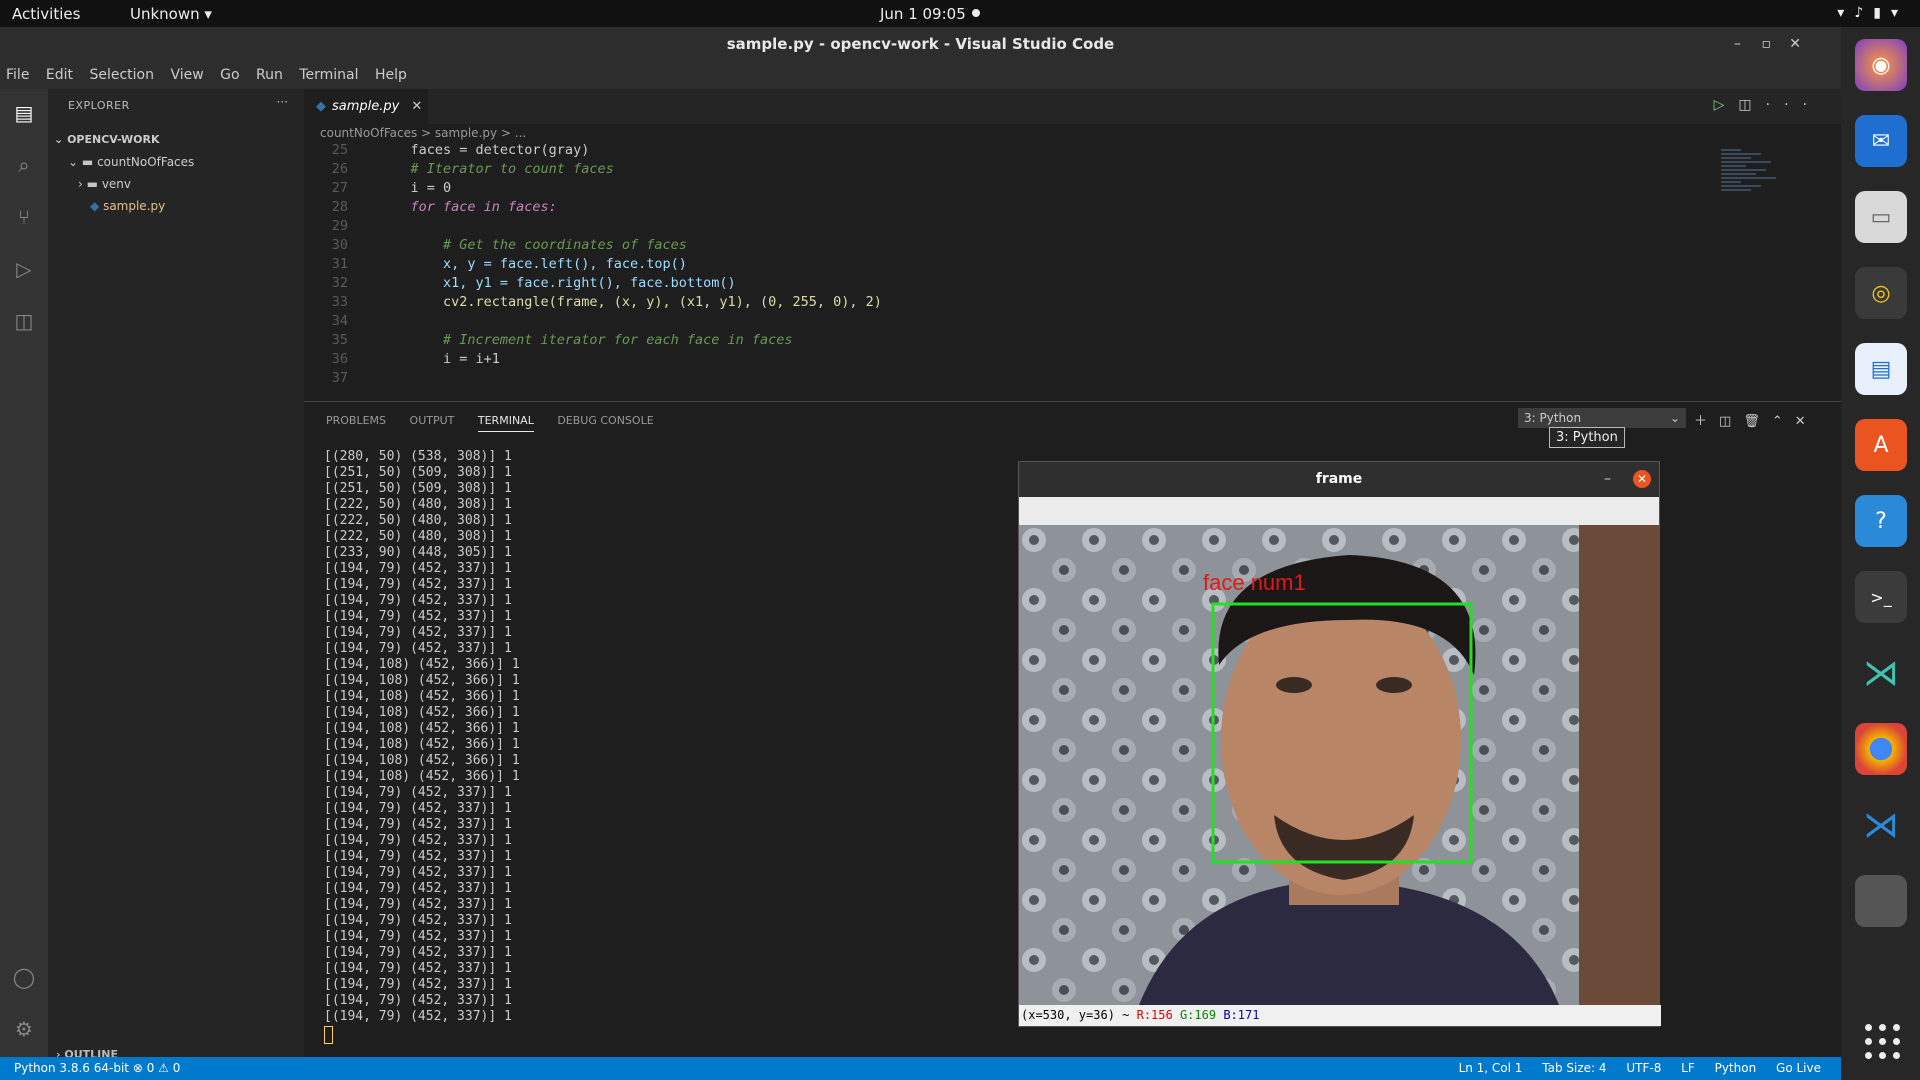  I want to click on status-go-live: Go Live, so click(1798, 1068).